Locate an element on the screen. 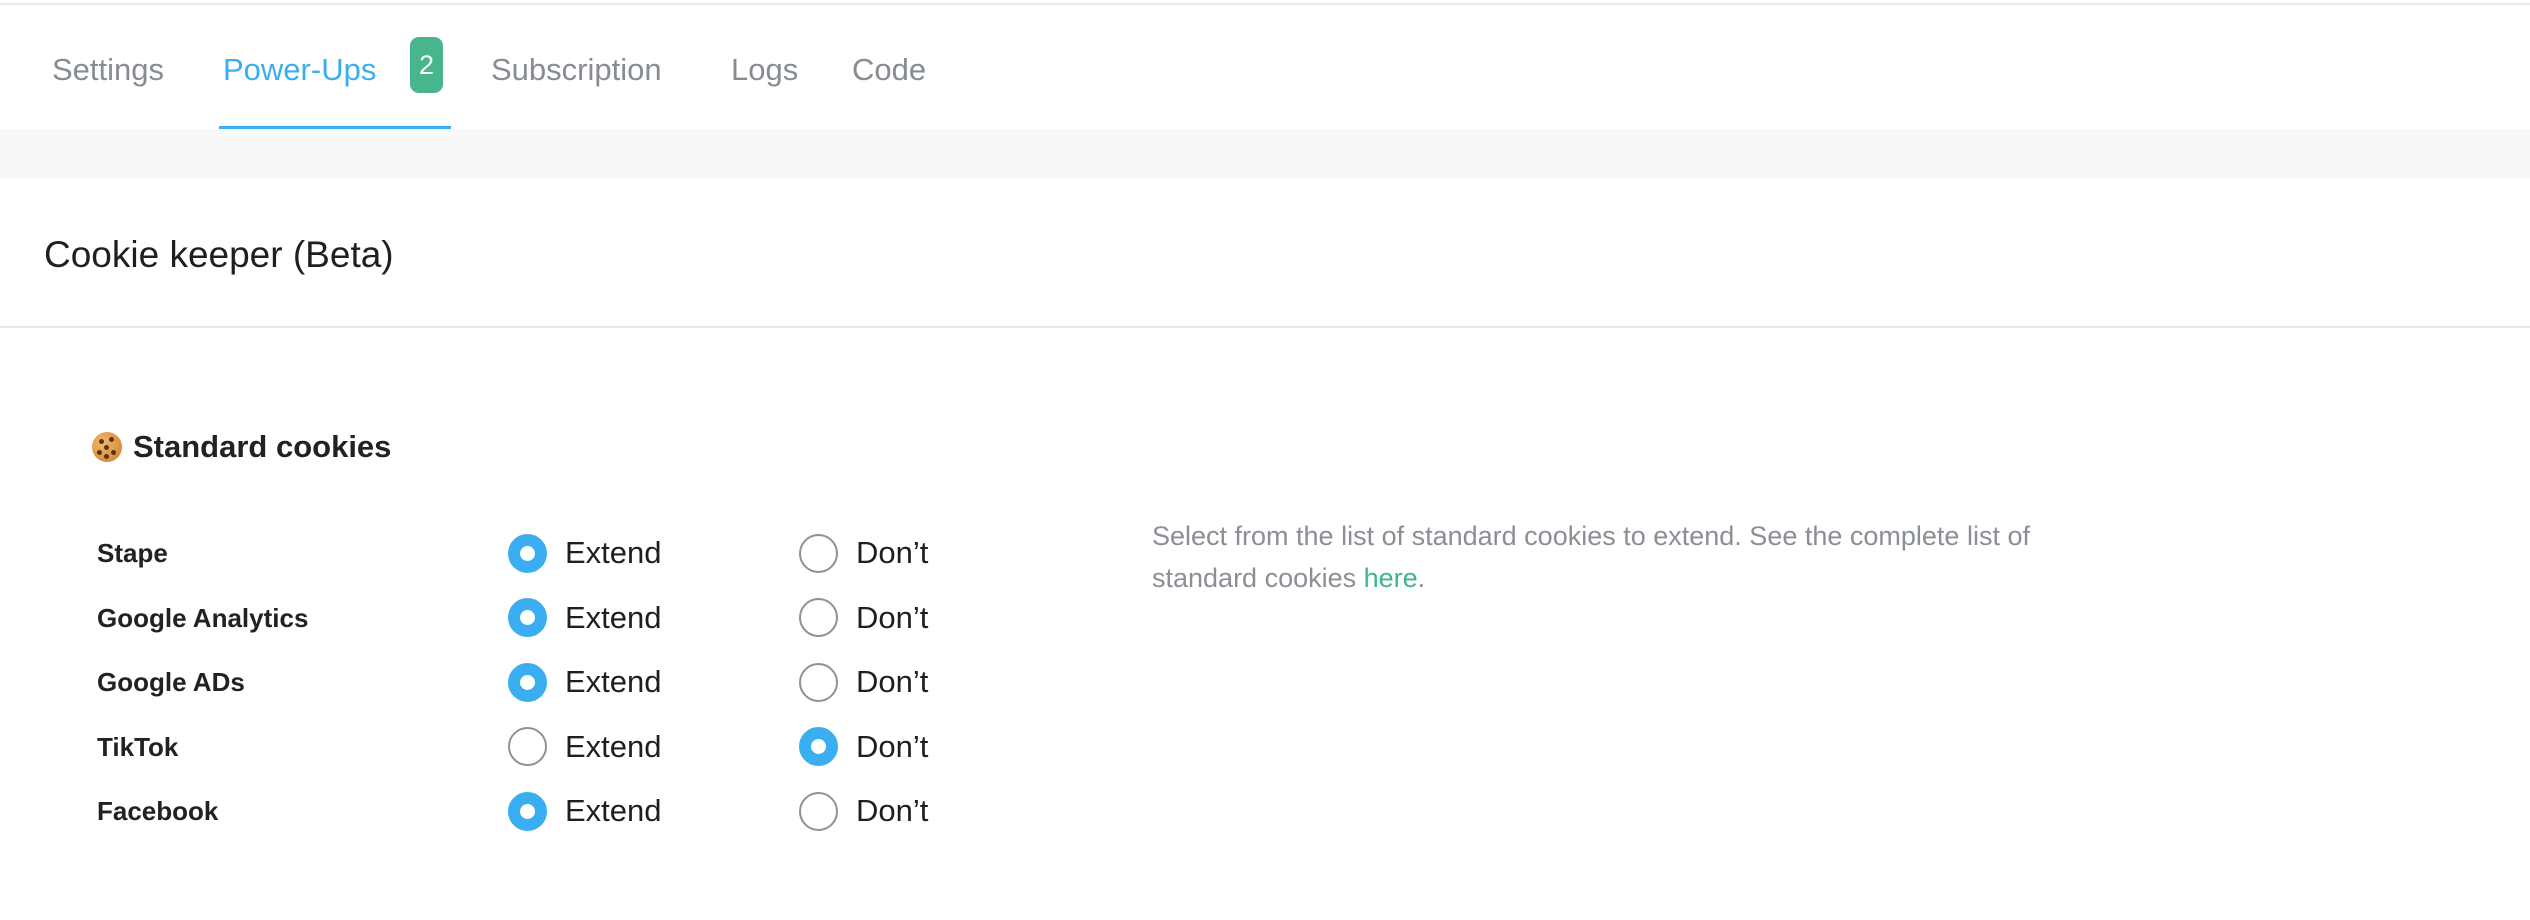 Image resolution: width=2530 pixels, height=920 pixels. cookie-name: Stape is located at coordinates (132, 553).